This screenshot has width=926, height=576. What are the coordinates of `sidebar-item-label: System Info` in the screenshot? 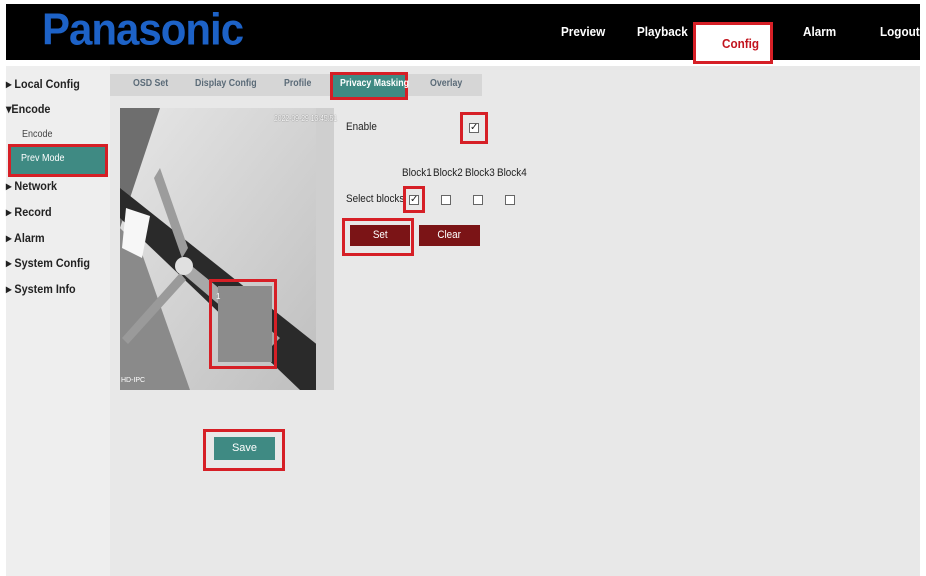 It's located at (45, 289).